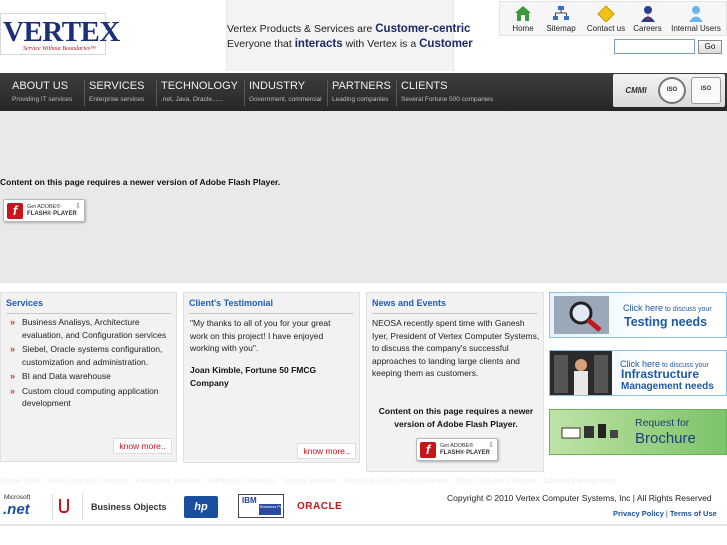 The width and height of the screenshot is (727, 545). What do you see at coordinates (665, 438) in the screenshot?
I see `brochure-promo-title: Brochure` at bounding box center [665, 438].